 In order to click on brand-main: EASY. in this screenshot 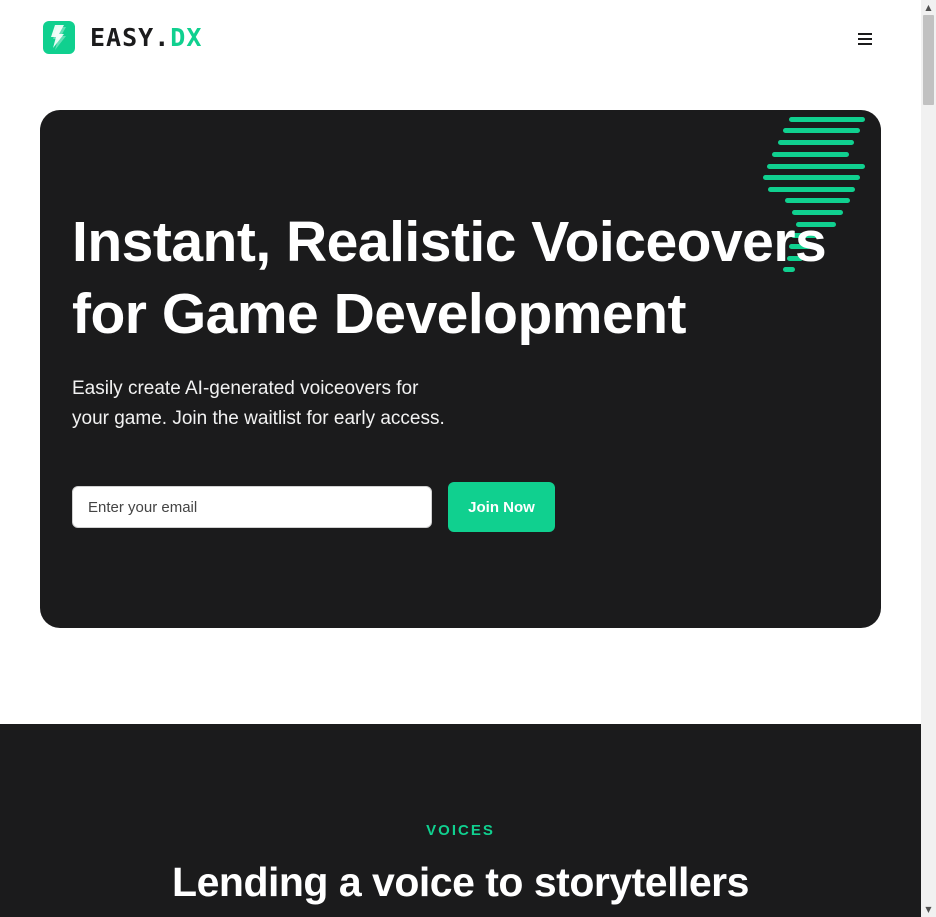, I will do `click(130, 37)`.